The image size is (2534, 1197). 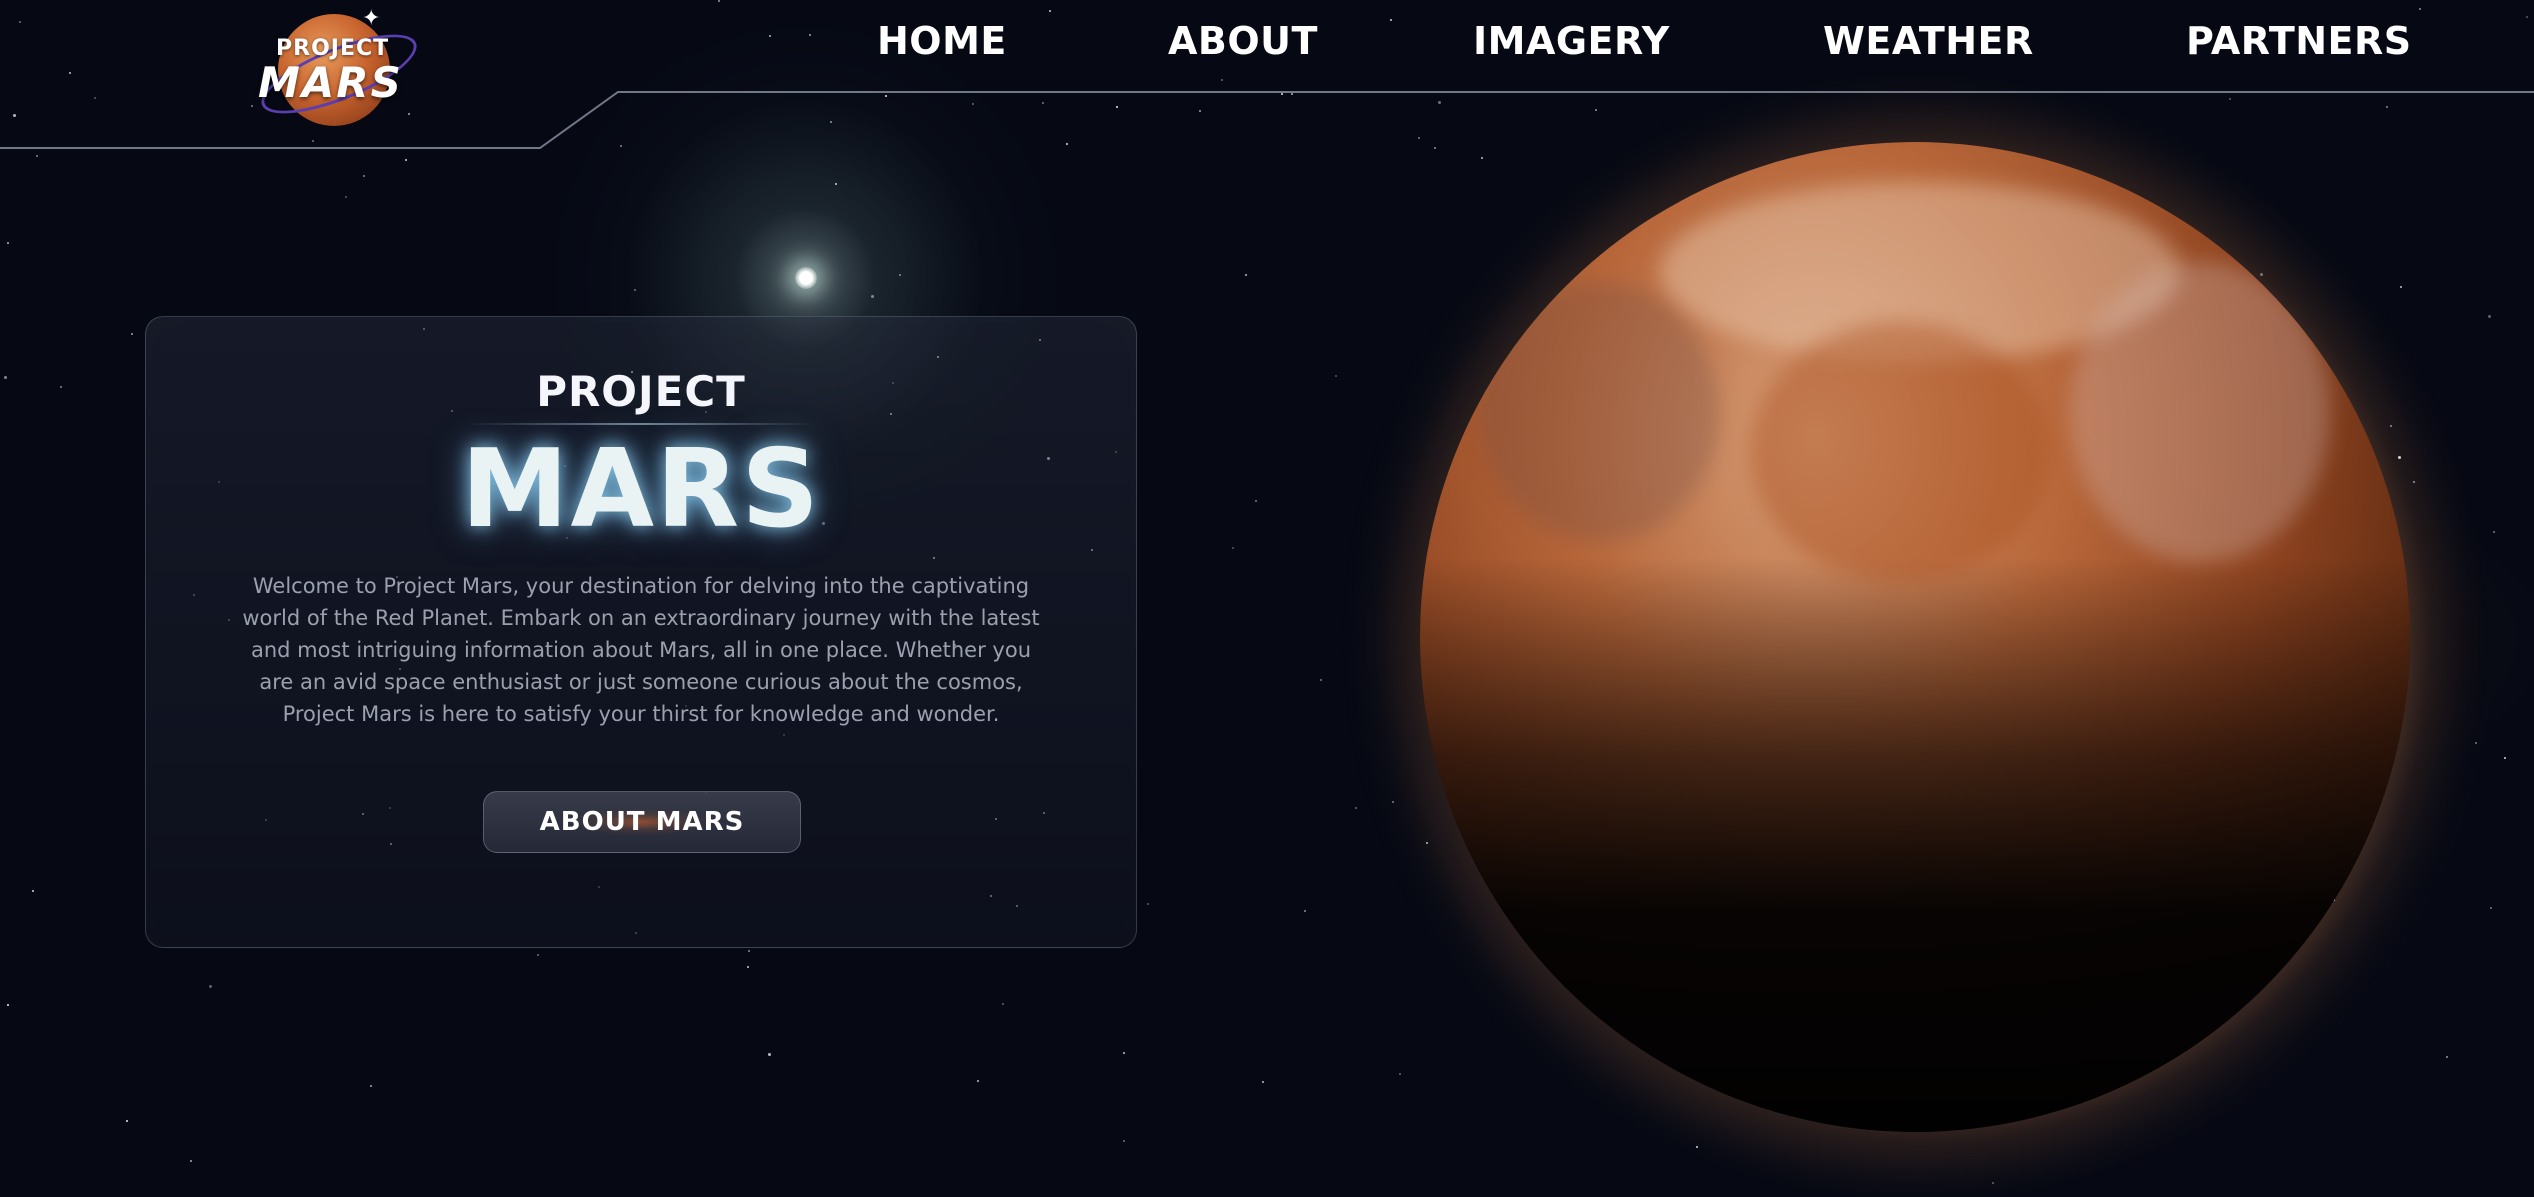 What do you see at coordinates (1571, 41) in the screenshot?
I see `nav-imagery: IMAGERY` at bounding box center [1571, 41].